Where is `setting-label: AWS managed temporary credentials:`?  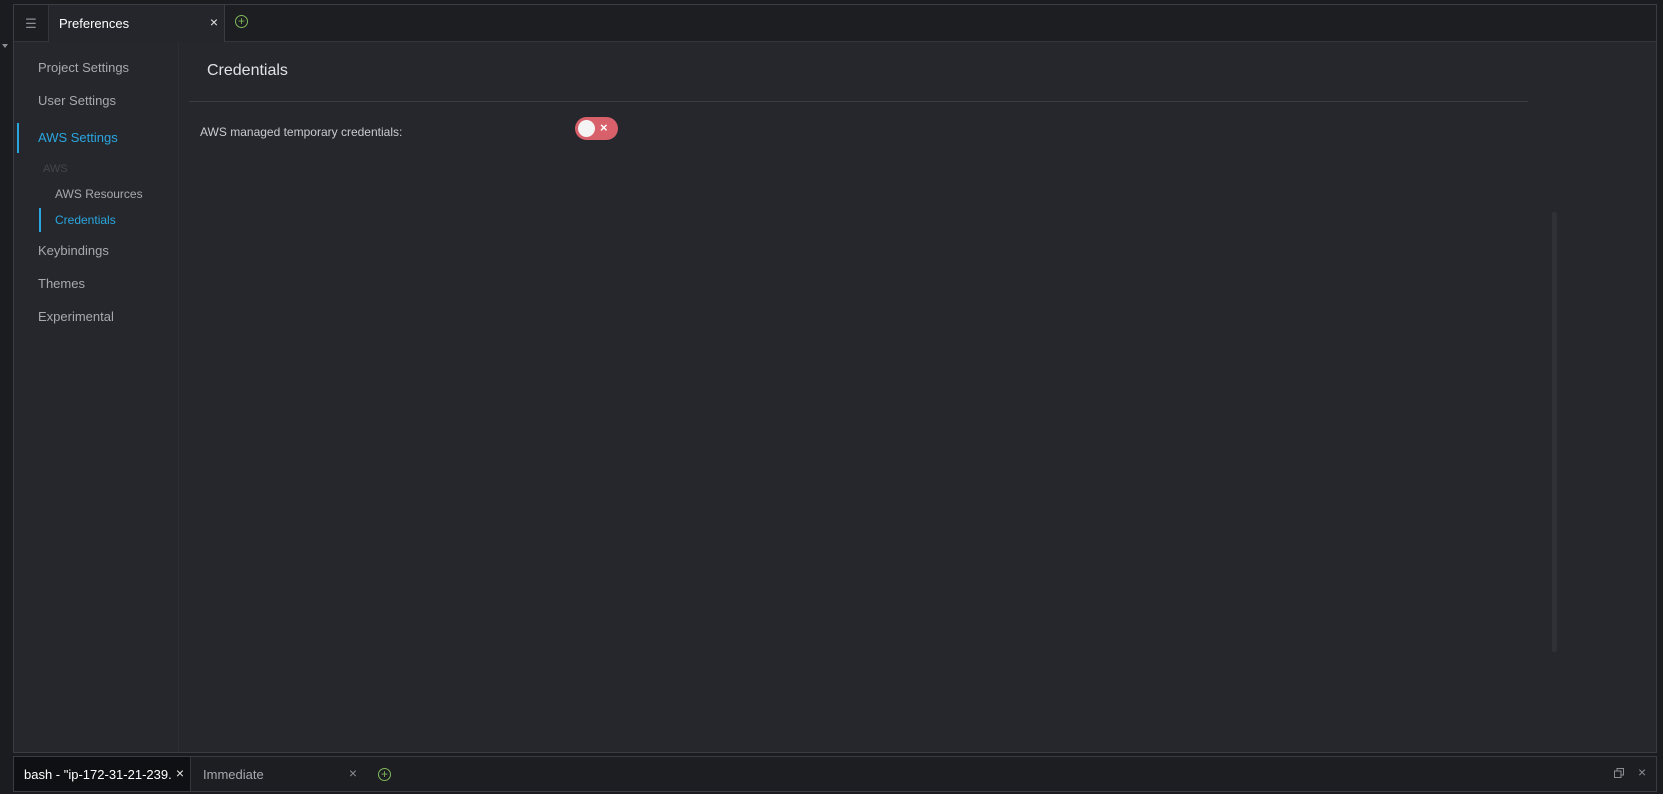 setting-label: AWS managed temporary credentials: is located at coordinates (301, 132).